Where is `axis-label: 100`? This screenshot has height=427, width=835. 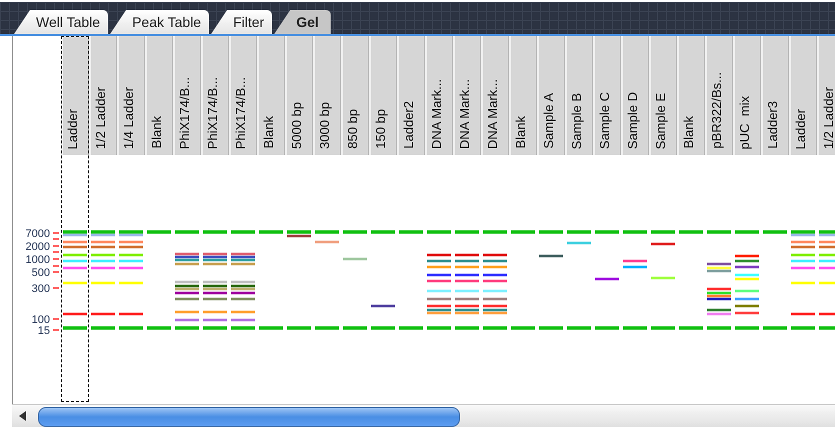 axis-label: 100 is located at coordinates (41, 320).